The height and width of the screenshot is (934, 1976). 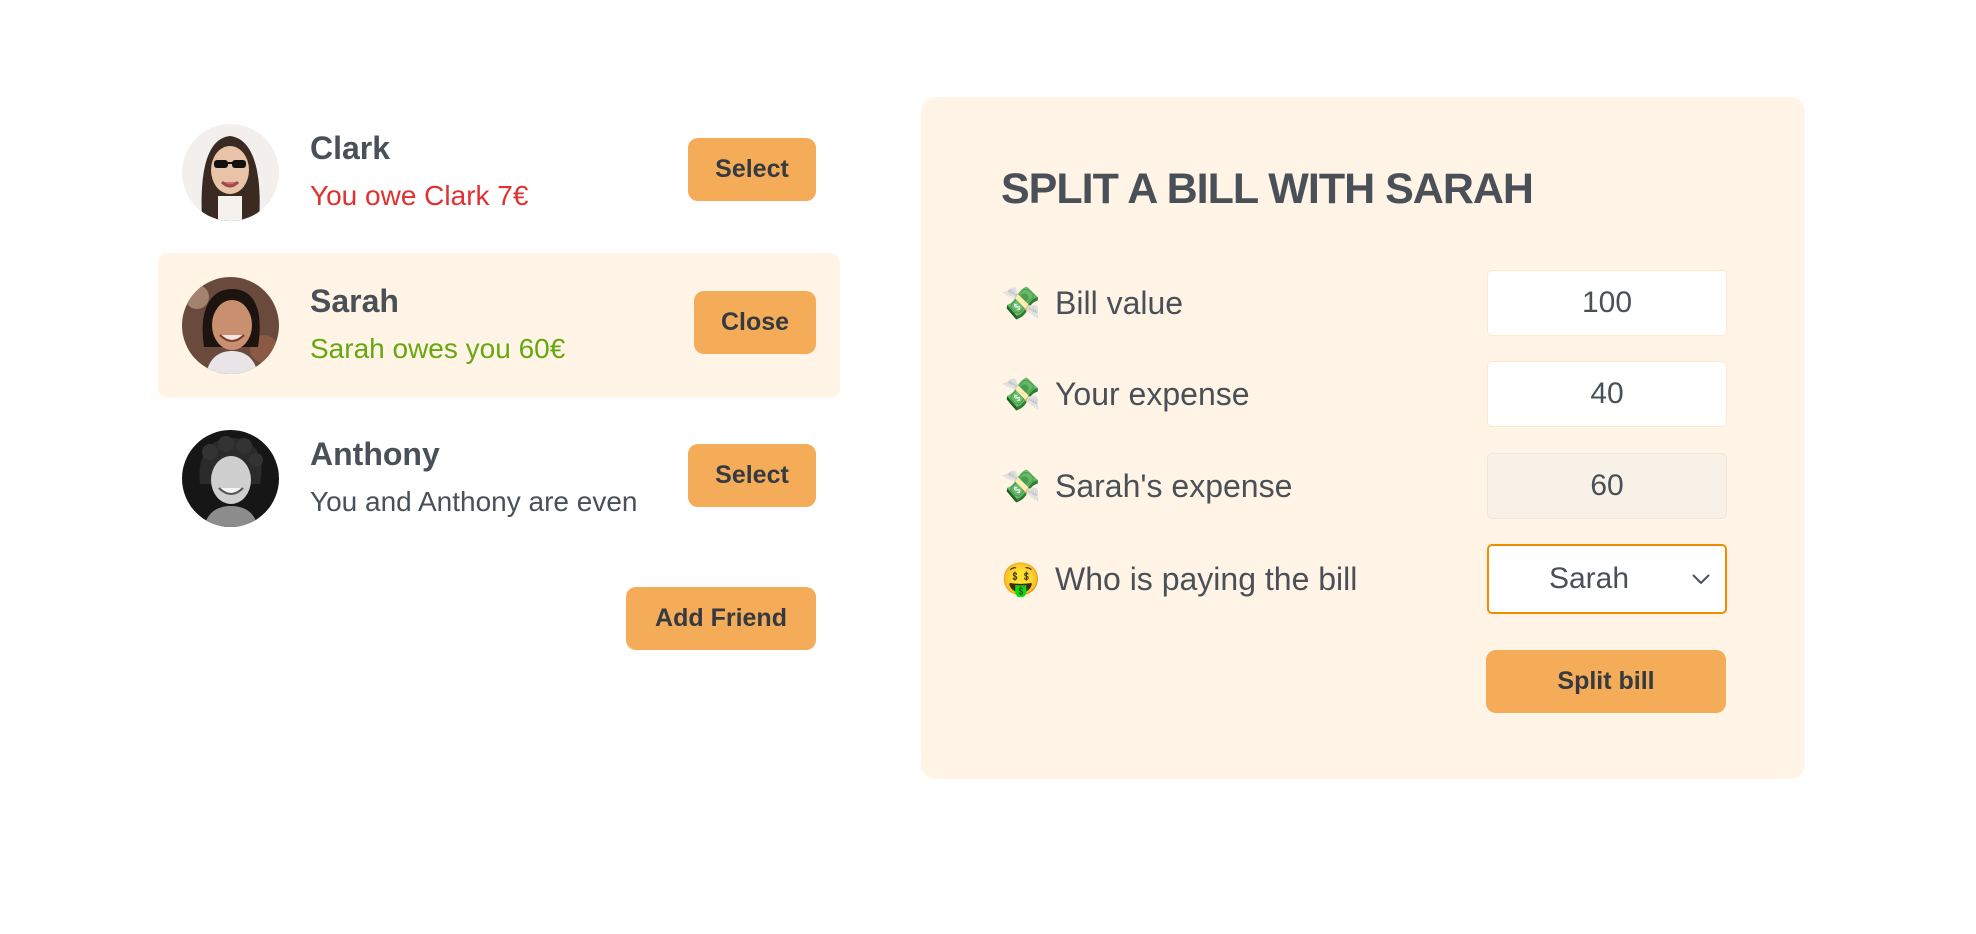 I want to click on friend-name: Anthony, so click(x=375, y=454).